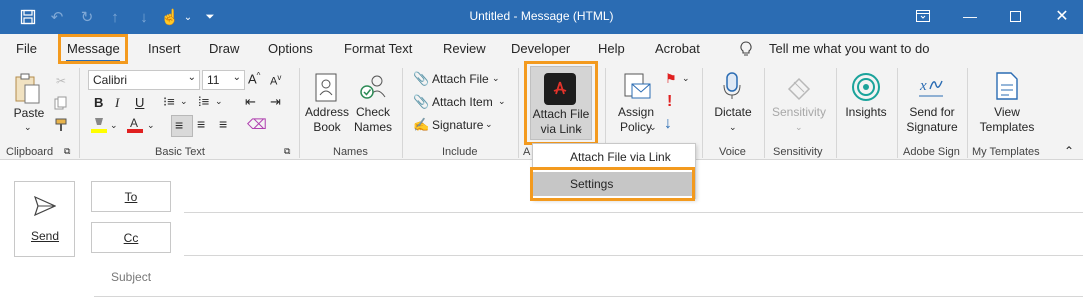  What do you see at coordinates (799, 87) in the screenshot?
I see `sensitivity-icon` at bounding box center [799, 87].